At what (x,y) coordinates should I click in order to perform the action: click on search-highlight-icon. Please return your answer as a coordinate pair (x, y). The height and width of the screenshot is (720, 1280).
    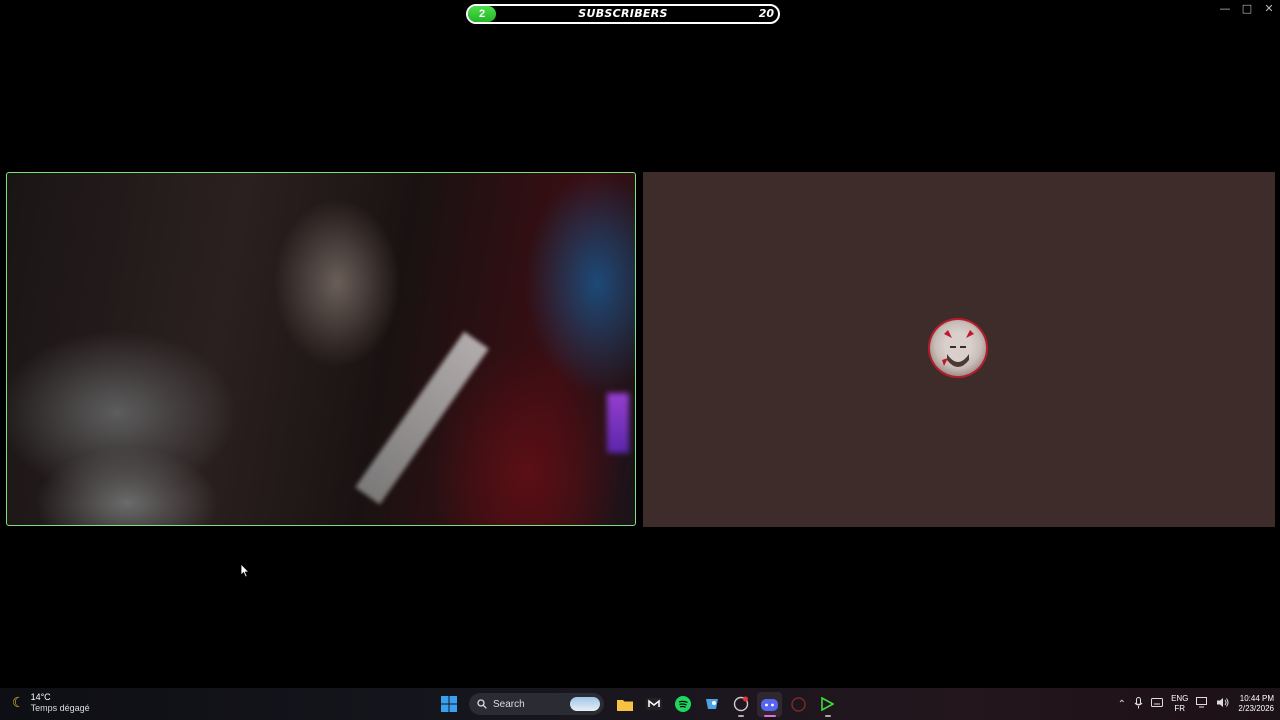
    Looking at the image, I should click on (585, 704).